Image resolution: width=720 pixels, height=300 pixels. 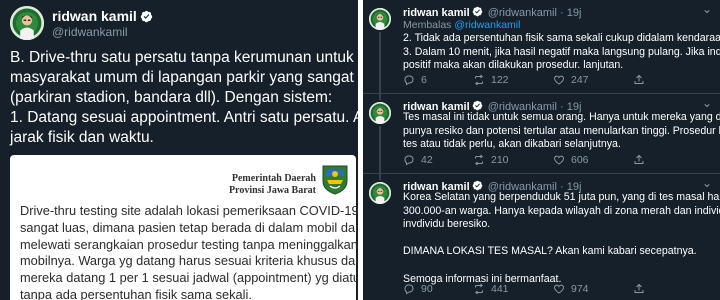 I want to click on like-count: 974, so click(x=580, y=289).